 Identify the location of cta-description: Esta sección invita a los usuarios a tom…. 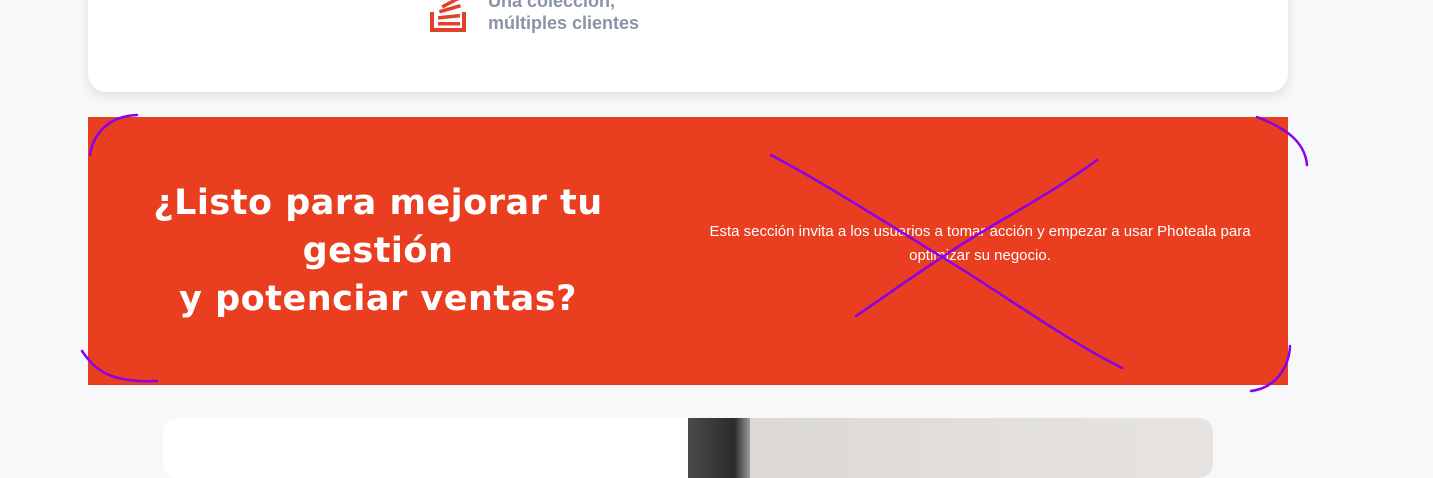
(980, 243).